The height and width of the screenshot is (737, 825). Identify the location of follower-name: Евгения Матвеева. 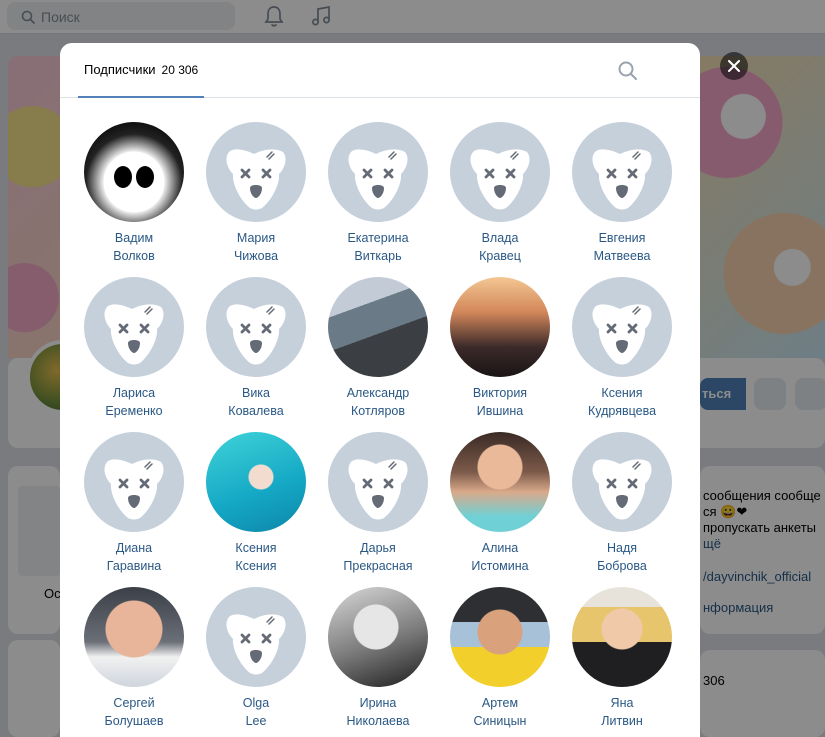
(622, 247).